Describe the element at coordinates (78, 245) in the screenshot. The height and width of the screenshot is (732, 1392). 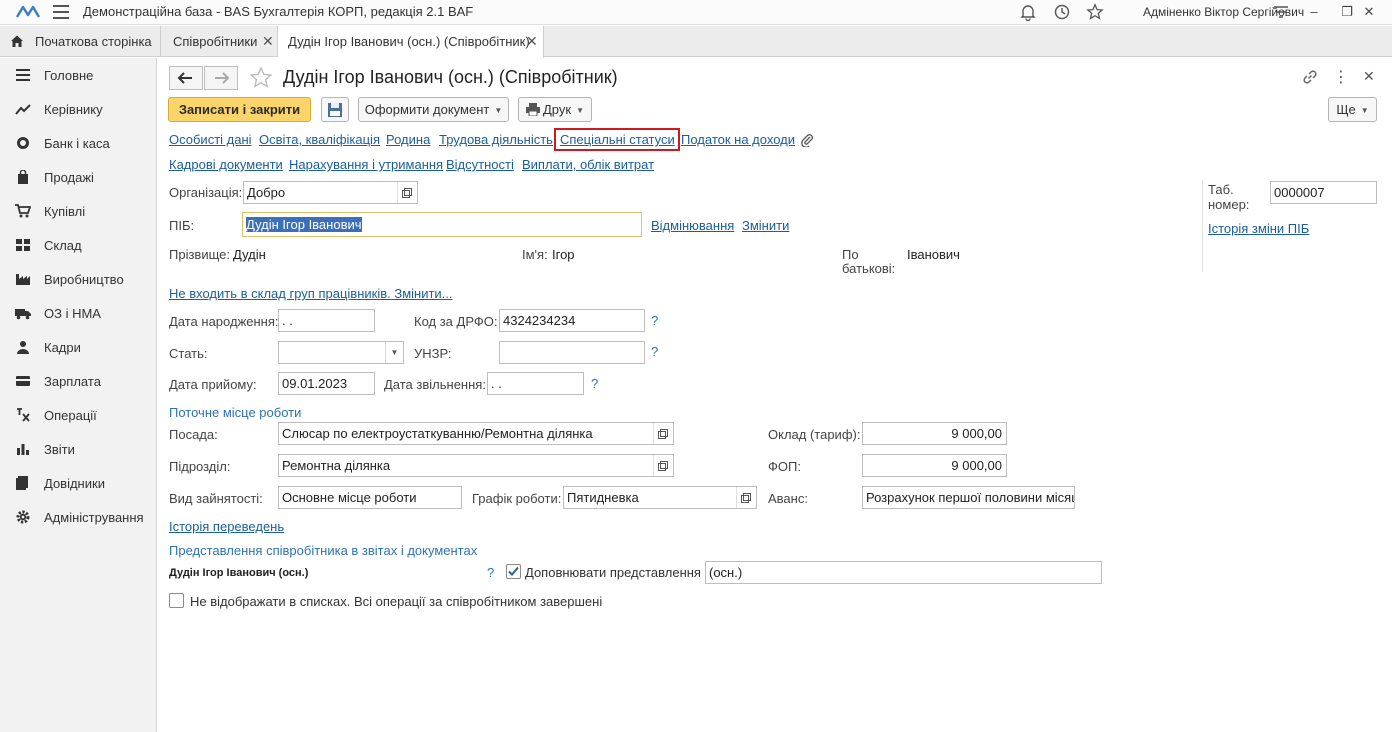
I see `sidebar-item-warehouse: Склад` at that location.